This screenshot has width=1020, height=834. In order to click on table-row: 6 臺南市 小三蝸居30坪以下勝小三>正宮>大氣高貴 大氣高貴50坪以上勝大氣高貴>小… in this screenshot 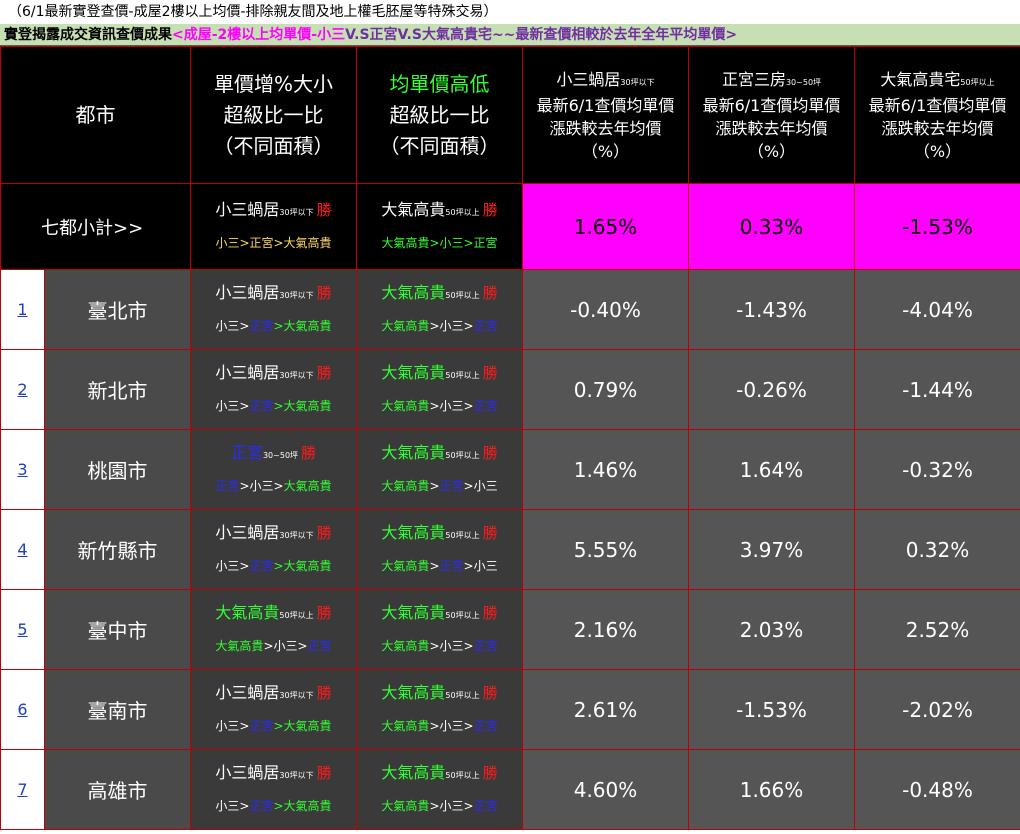, I will do `click(510, 709)`.